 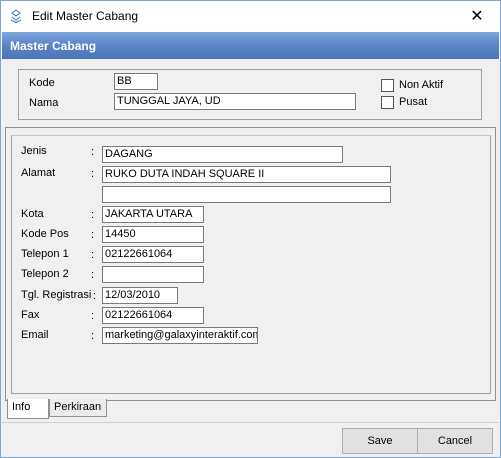 I want to click on alamat-field-line2, so click(x=246, y=194).